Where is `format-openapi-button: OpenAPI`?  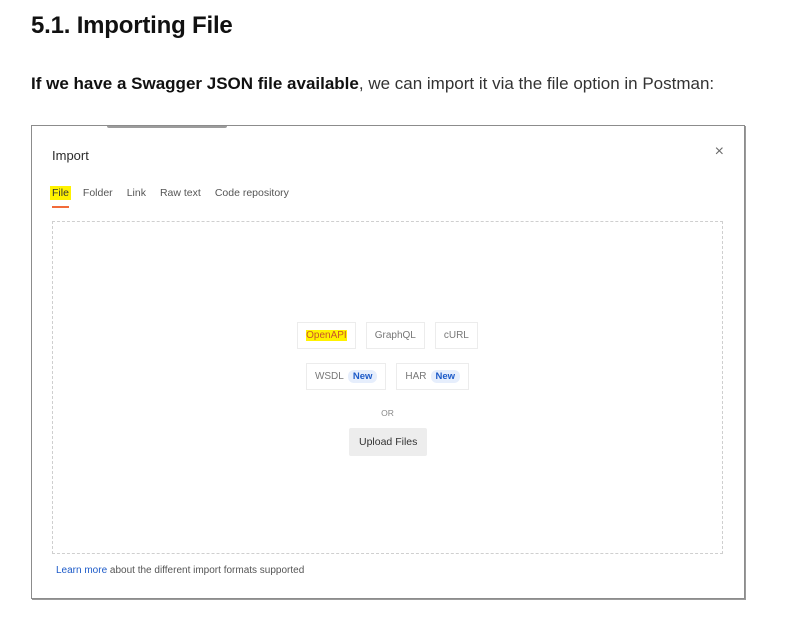 format-openapi-button: OpenAPI is located at coordinates (326, 335).